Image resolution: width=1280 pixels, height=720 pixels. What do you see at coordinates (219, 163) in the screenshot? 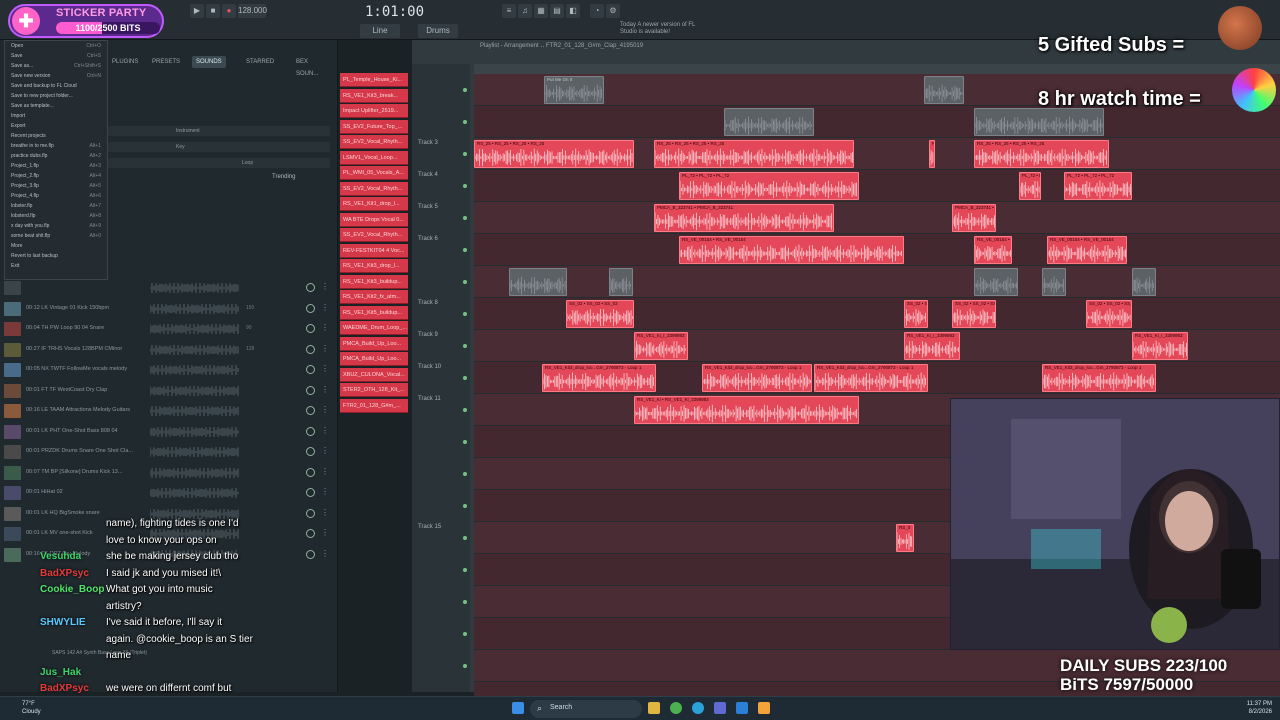
I see `filter-loop: Loop` at bounding box center [219, 163].